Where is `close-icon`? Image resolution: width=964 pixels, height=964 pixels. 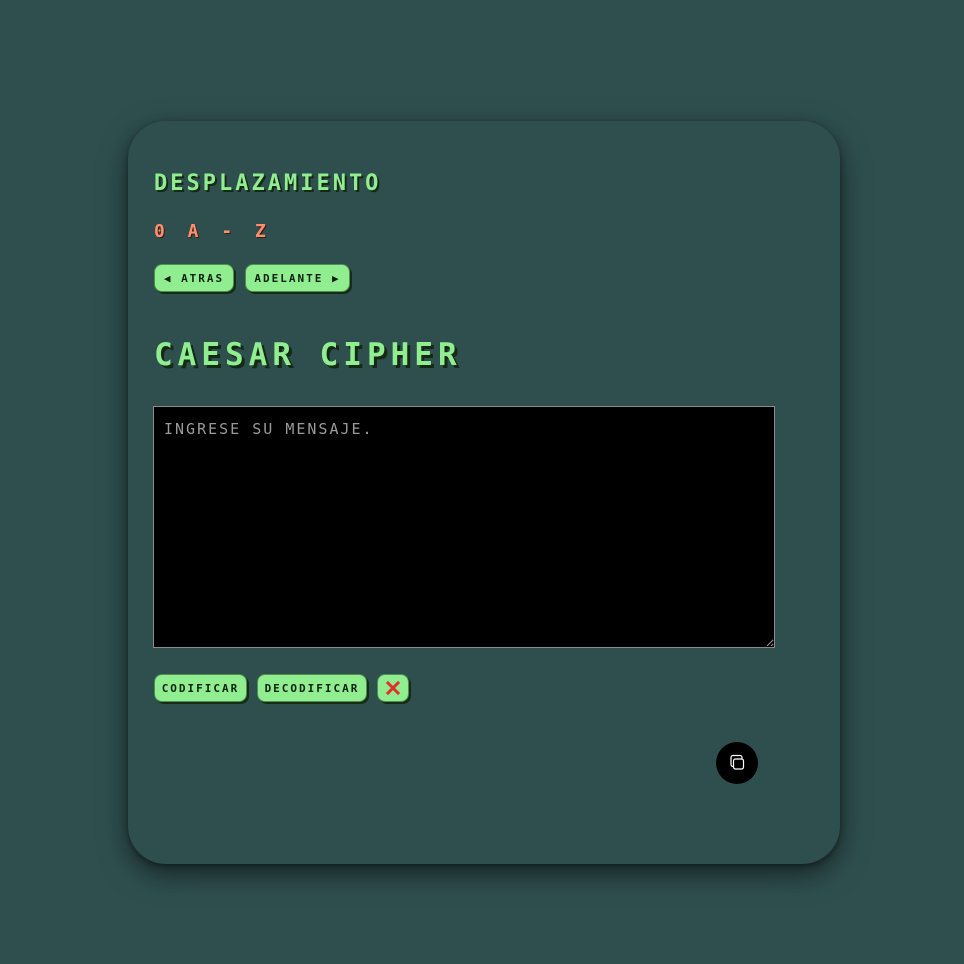
close-icon is located at coordinates (393, 688).